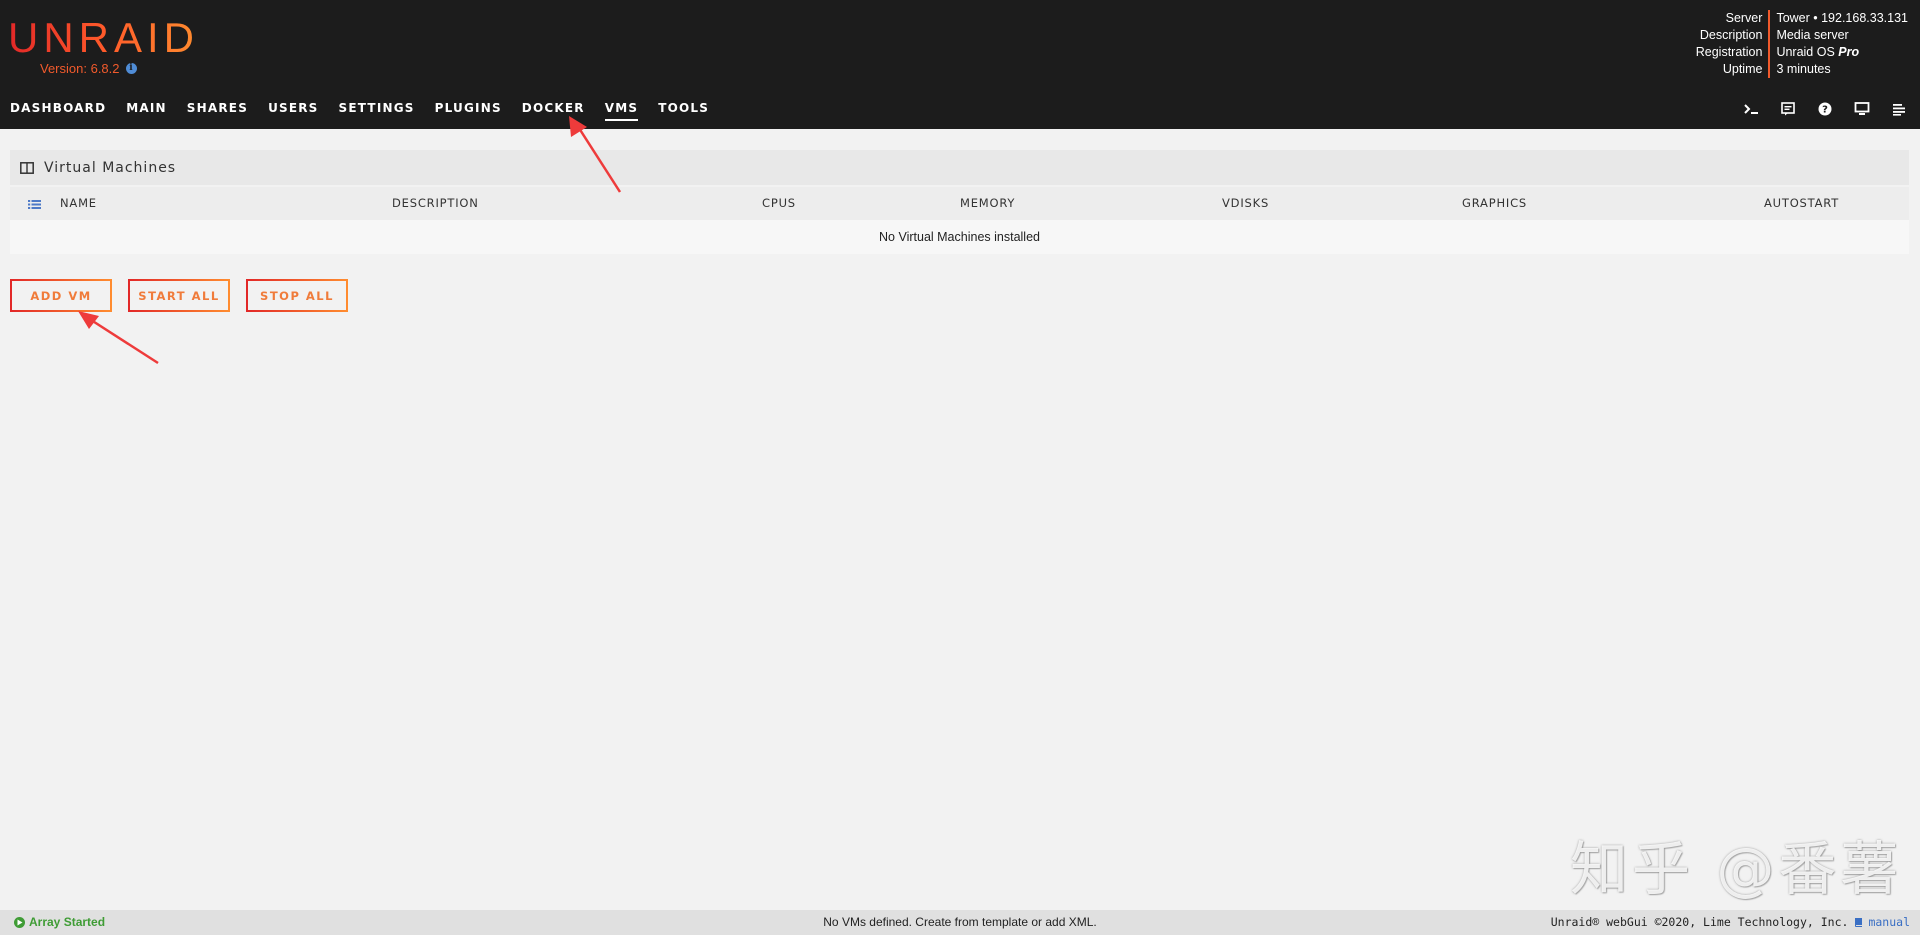 This screenshot has height=935, width=1920. I want to click on nav-users: USERS, so click(293, 110).